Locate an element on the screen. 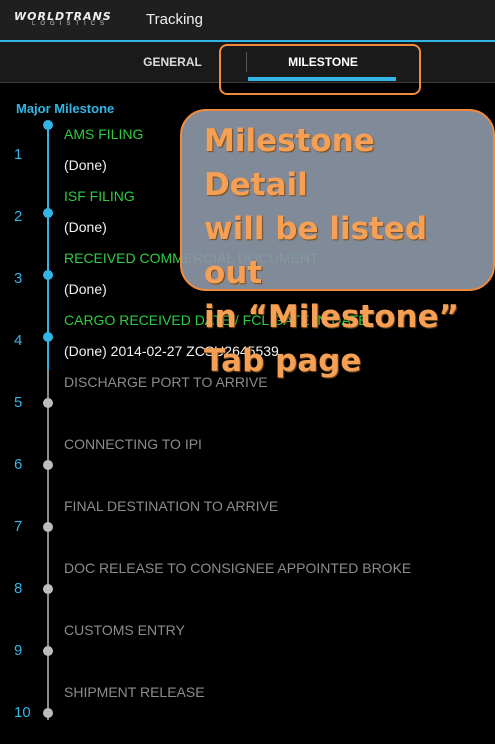 This screenshot has height=744, width=495. milestone-row: CUSTOMS ENTRY 9 is located at coordinates (247, 651).